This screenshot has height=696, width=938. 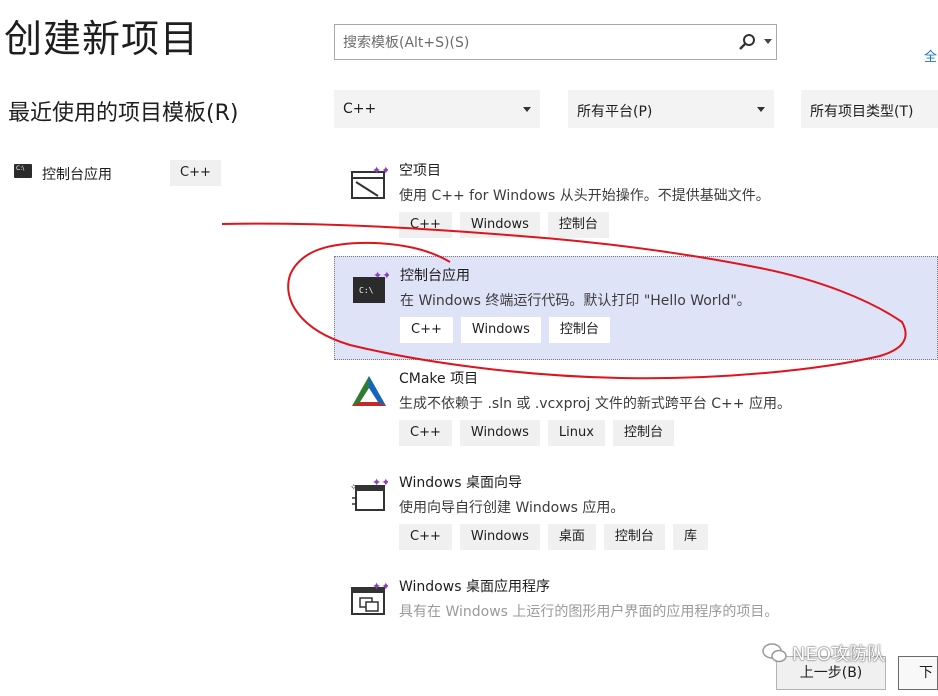 I want to click on recent-item-console-app: 控制台应用 C++, so click(x=117, y=174).